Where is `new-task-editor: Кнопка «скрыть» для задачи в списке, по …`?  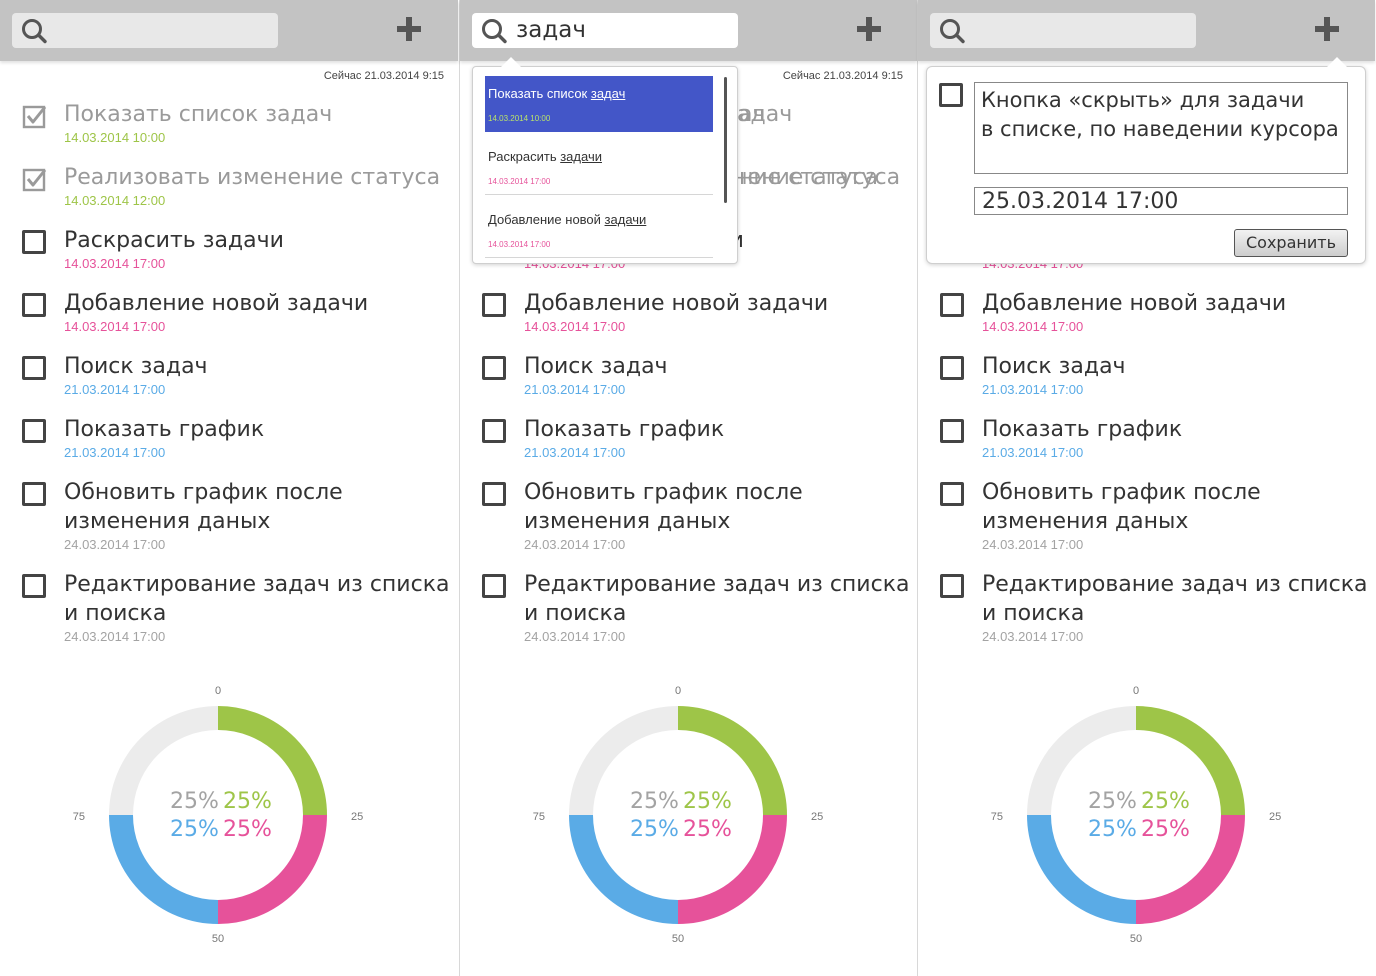
new-task-editor: Кнопка «скрыть» для задачи в списке, по … is located at coordinates (1146, 160).